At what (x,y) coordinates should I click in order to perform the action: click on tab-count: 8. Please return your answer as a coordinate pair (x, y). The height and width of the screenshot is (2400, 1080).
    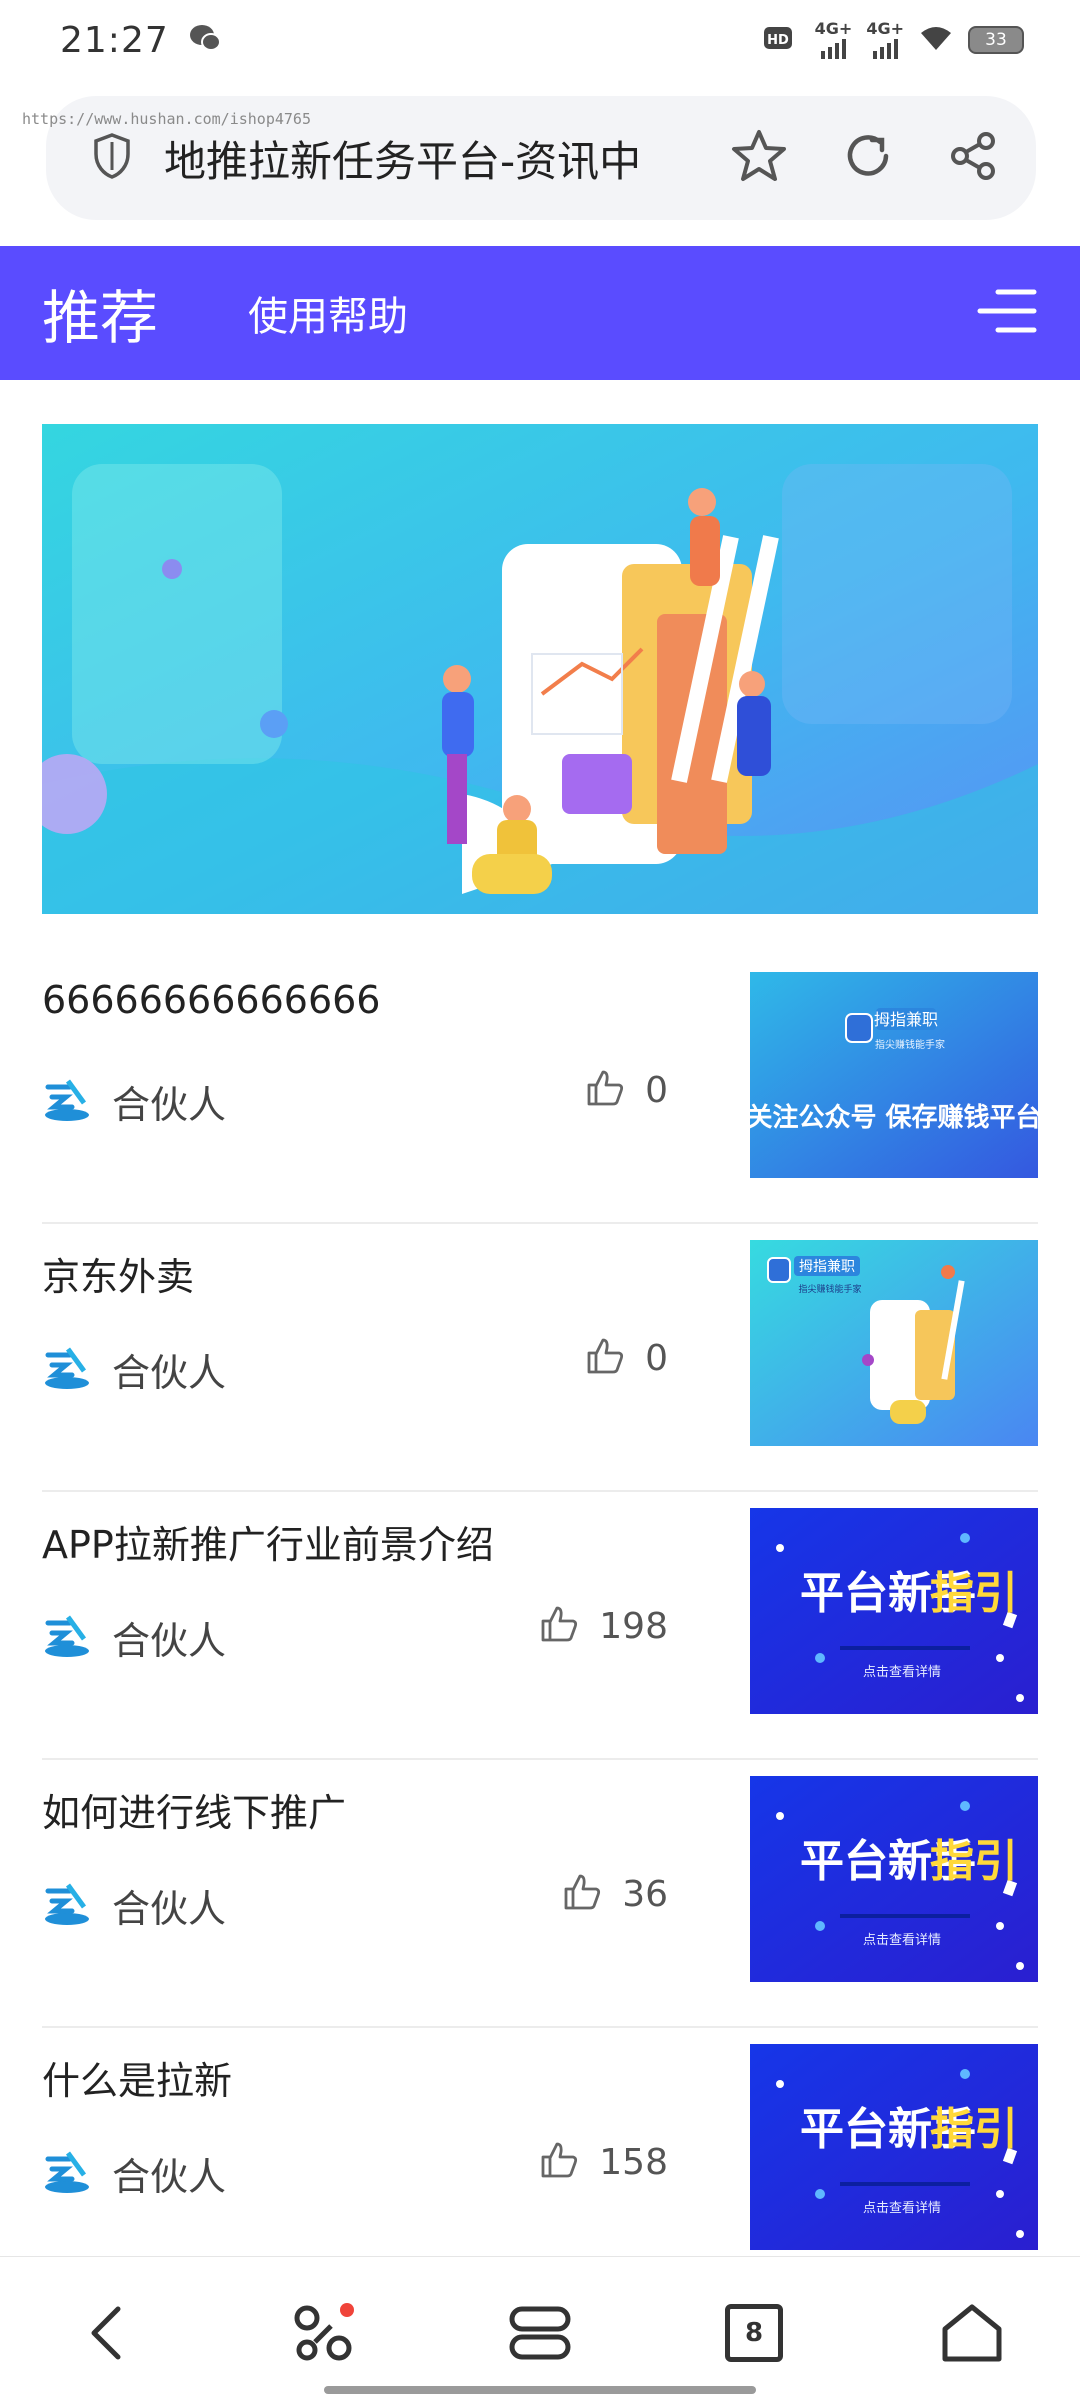
    Looking at the image, I should click on (754, 2333).